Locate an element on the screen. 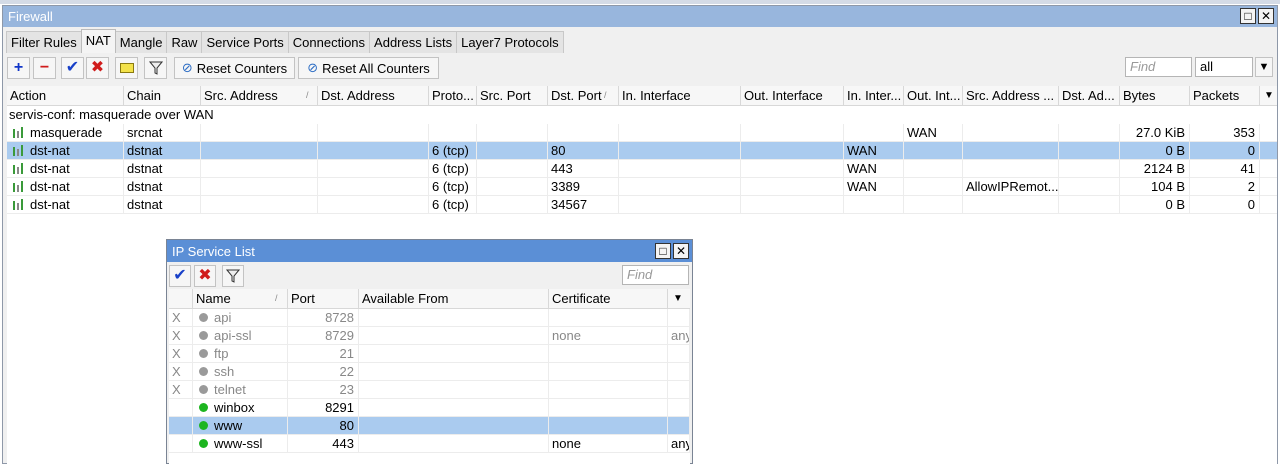  sort-icon: / is located at coordinates (276, 298).